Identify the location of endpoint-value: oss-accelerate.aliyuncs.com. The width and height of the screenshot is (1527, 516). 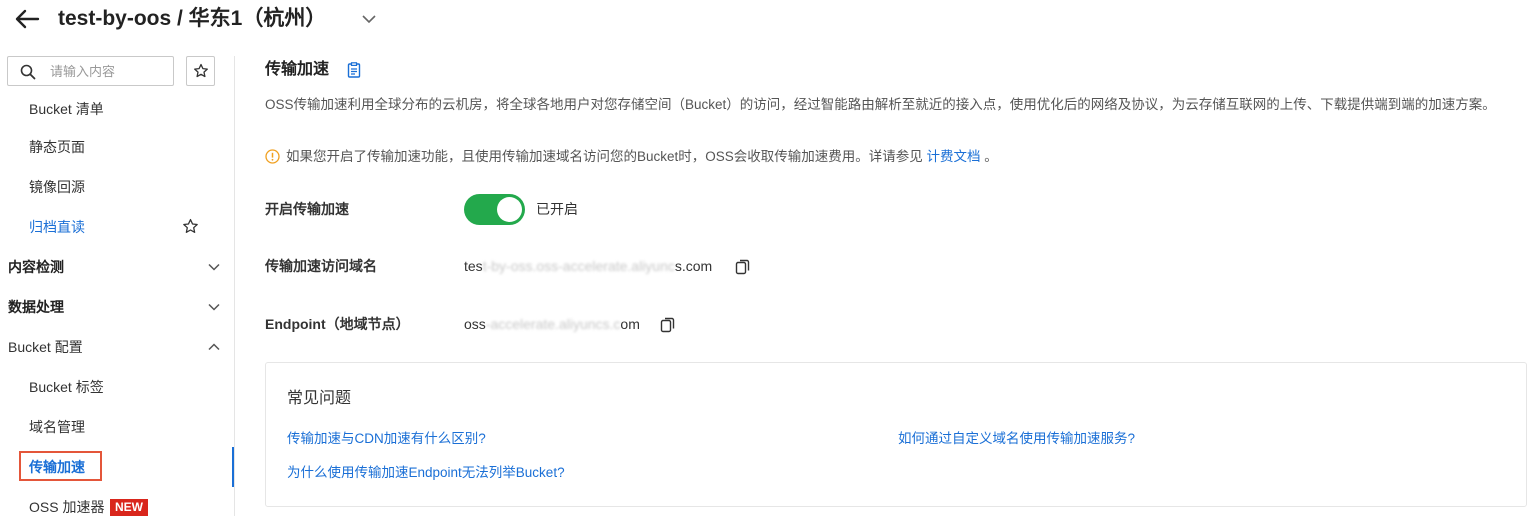
(552, 324).